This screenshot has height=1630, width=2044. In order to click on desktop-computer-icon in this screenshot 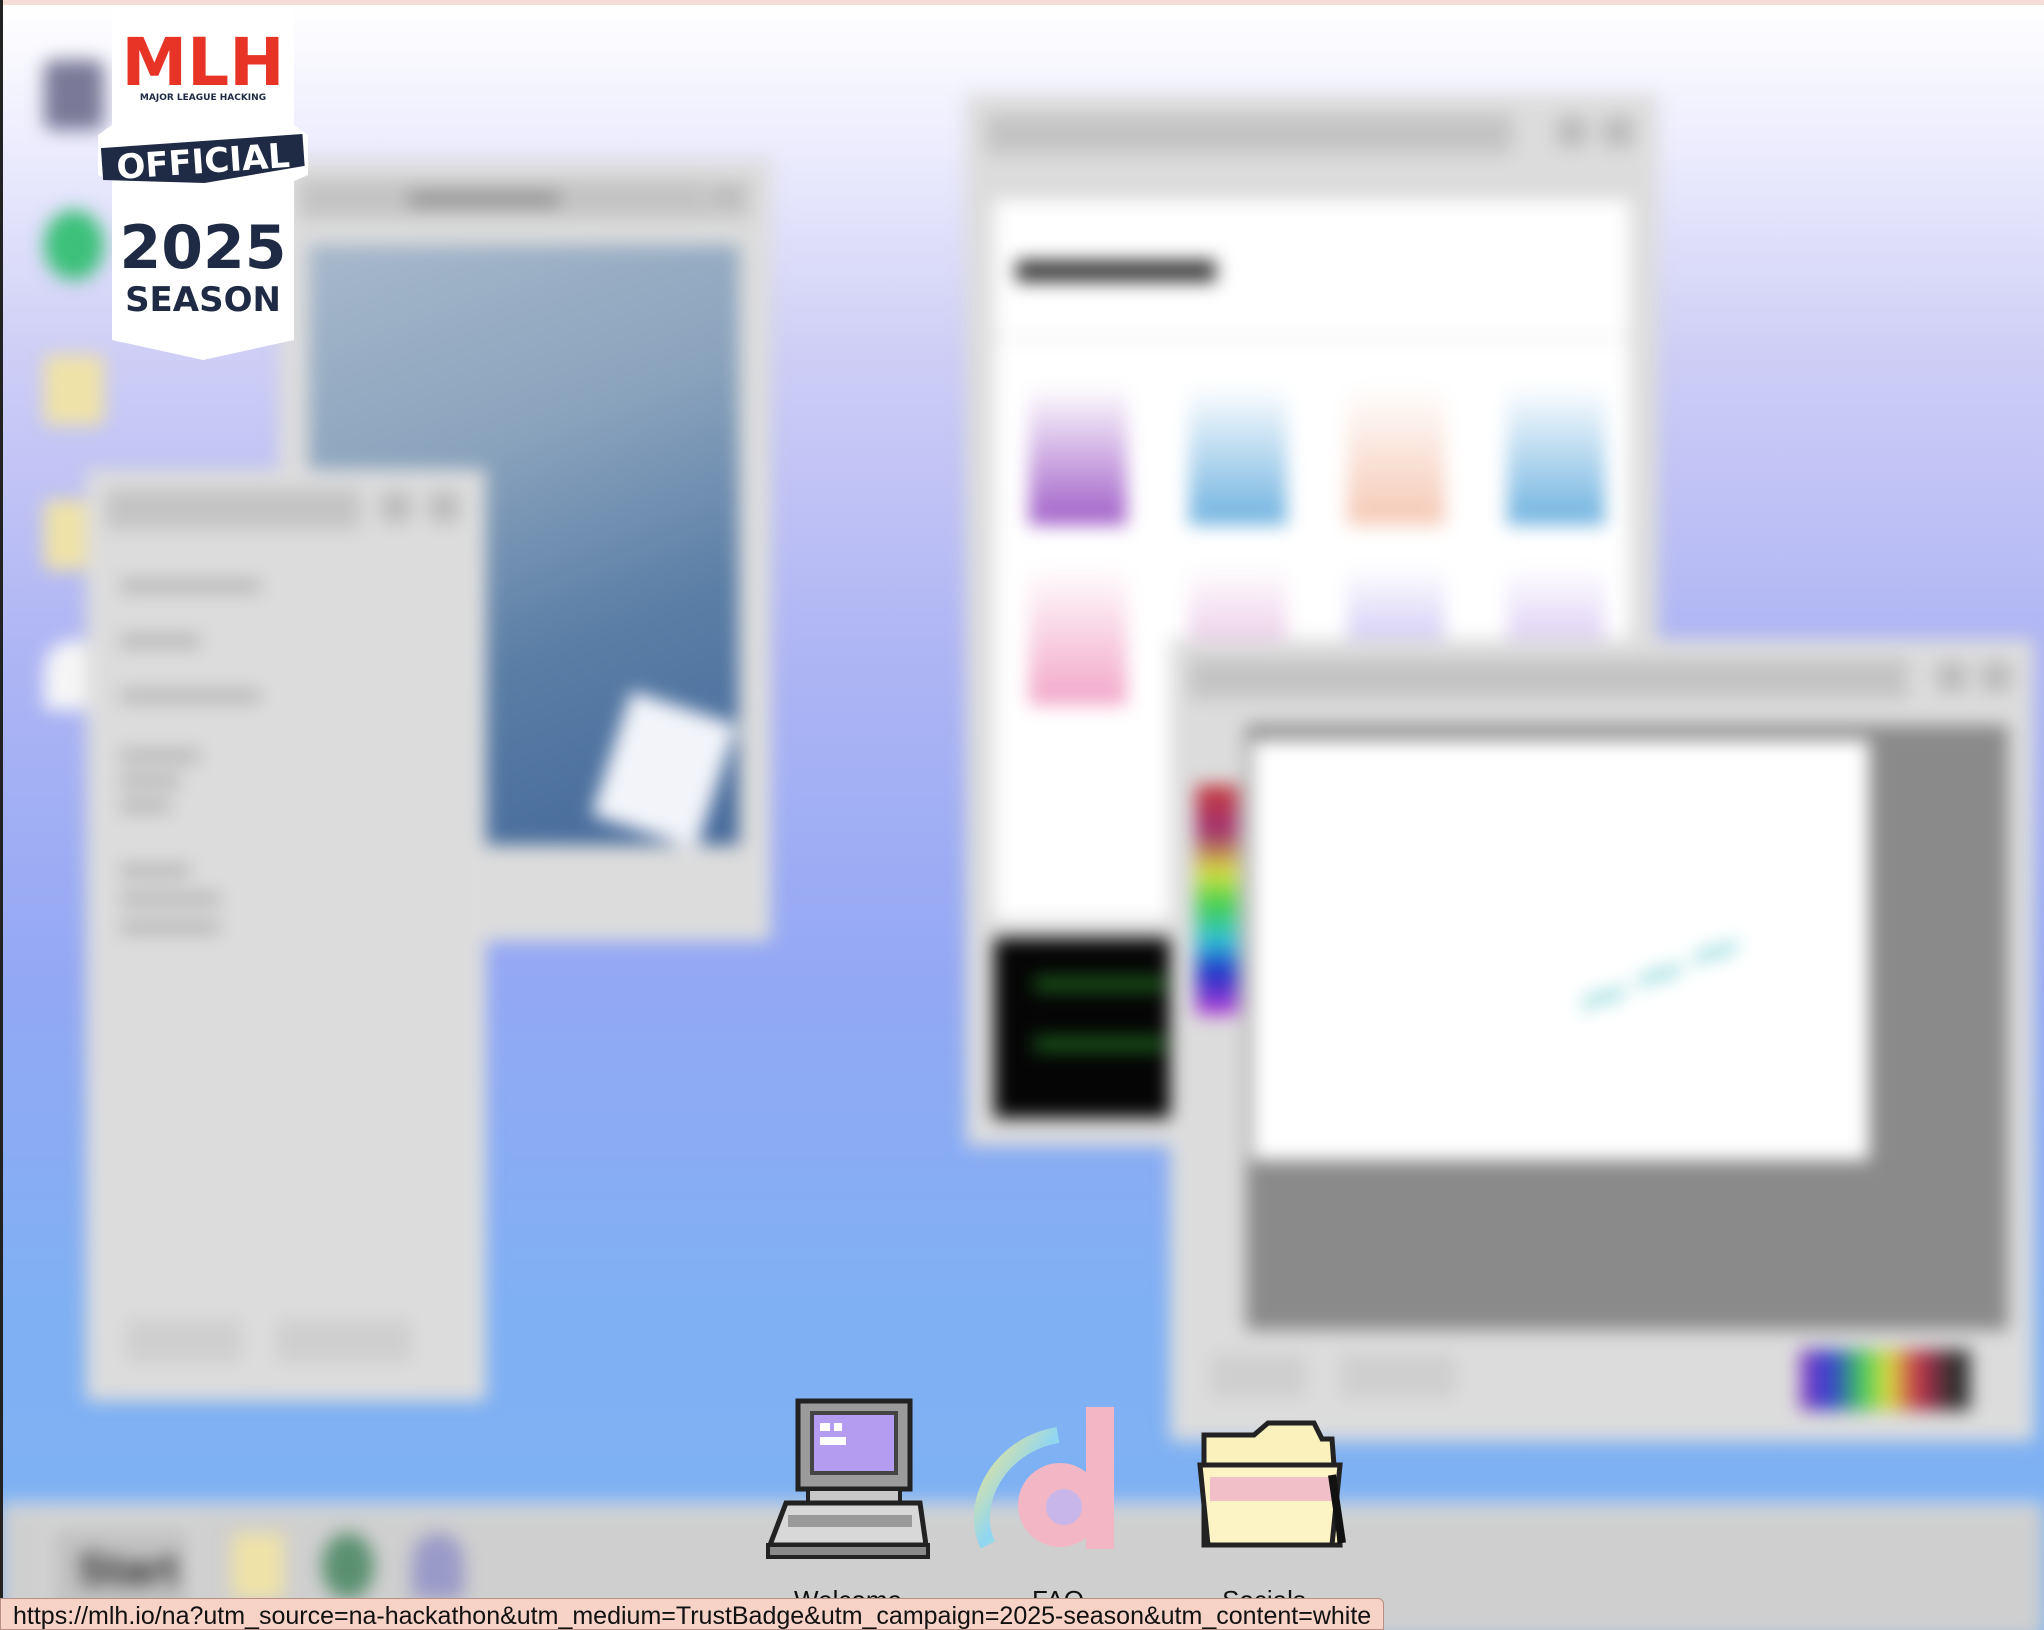, I will do `click(74, 95)`.